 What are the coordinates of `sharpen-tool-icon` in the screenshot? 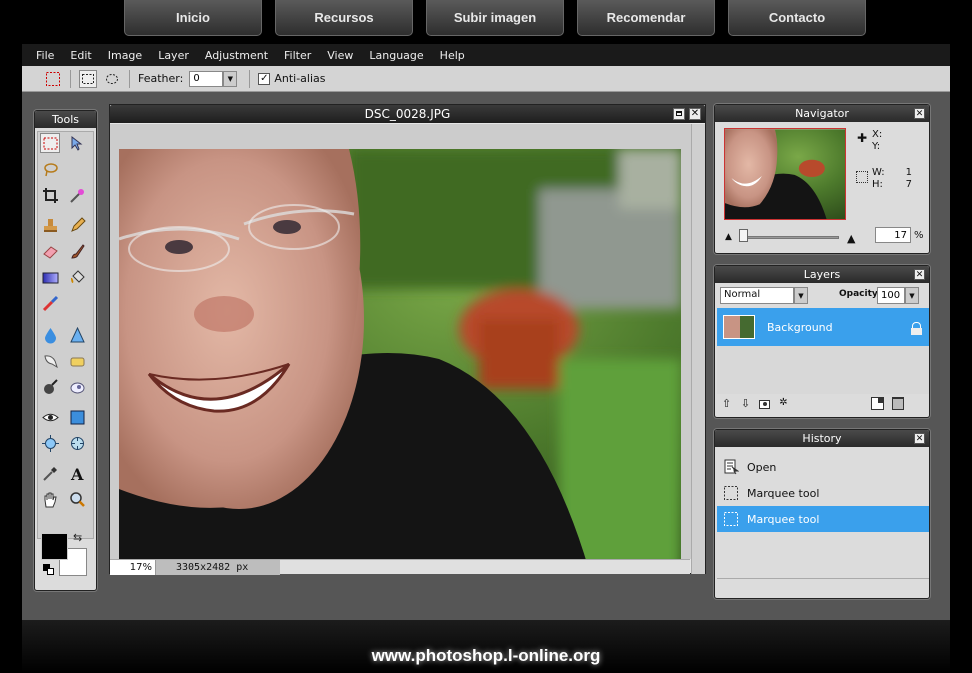 It's located at (77, 335).